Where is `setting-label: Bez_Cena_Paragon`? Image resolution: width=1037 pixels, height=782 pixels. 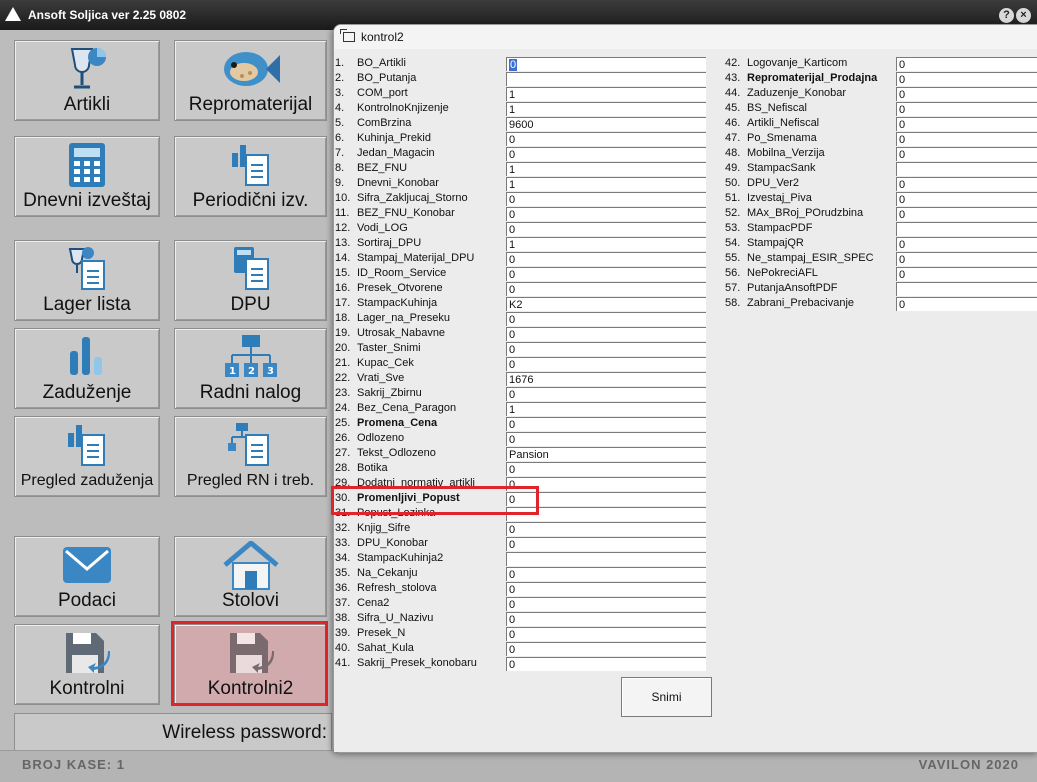 setting-label: Bez_Cena_Paragon is located at coordinates (407, 408).